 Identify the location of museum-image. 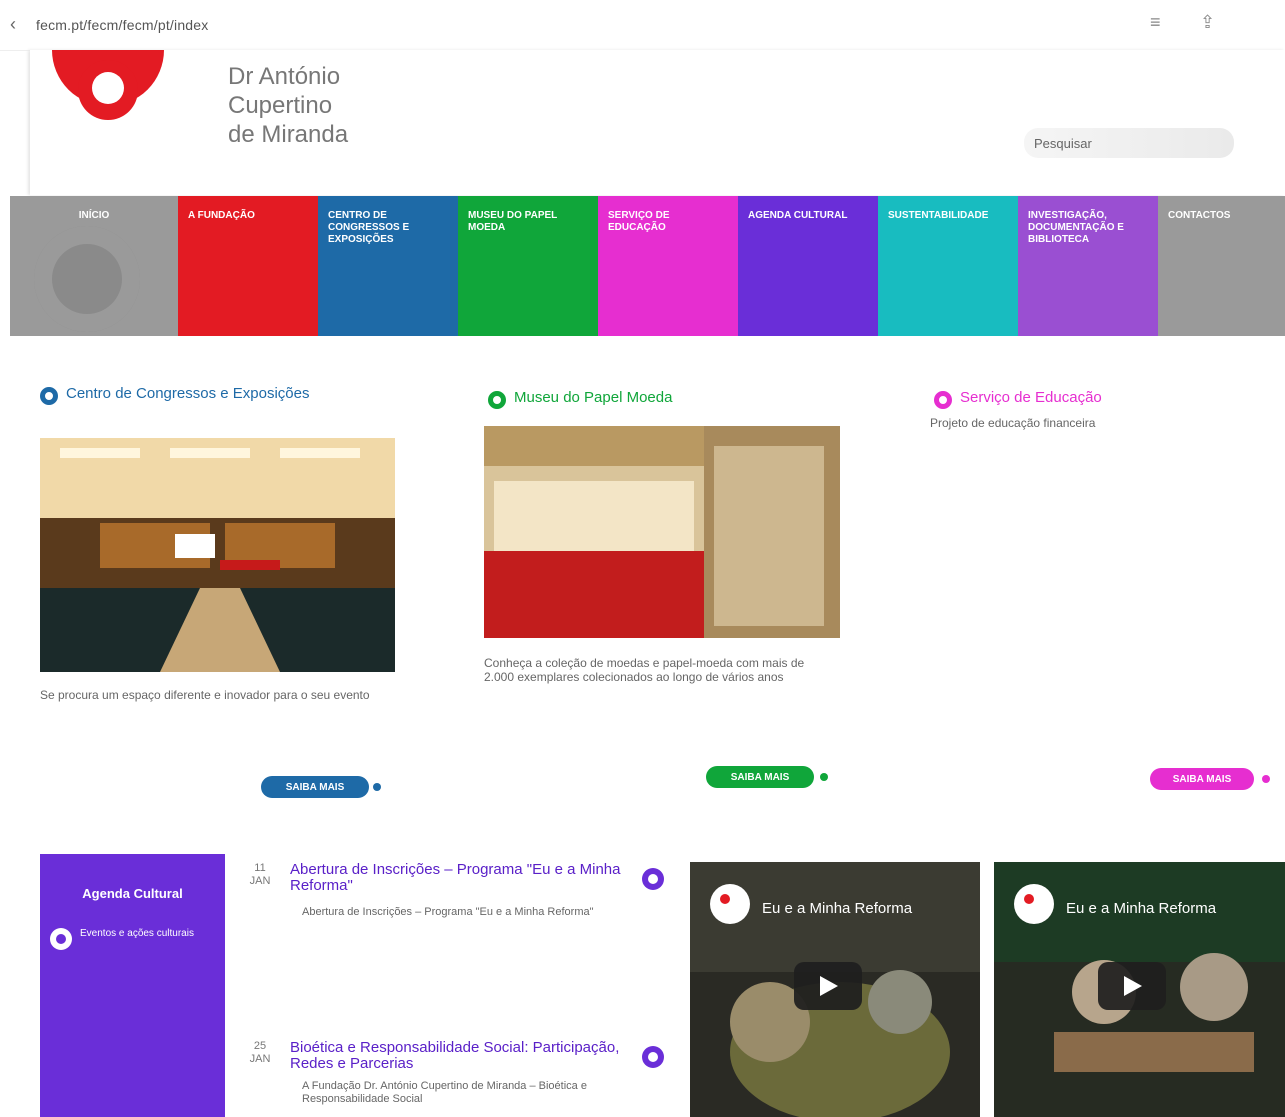
(662, 532).